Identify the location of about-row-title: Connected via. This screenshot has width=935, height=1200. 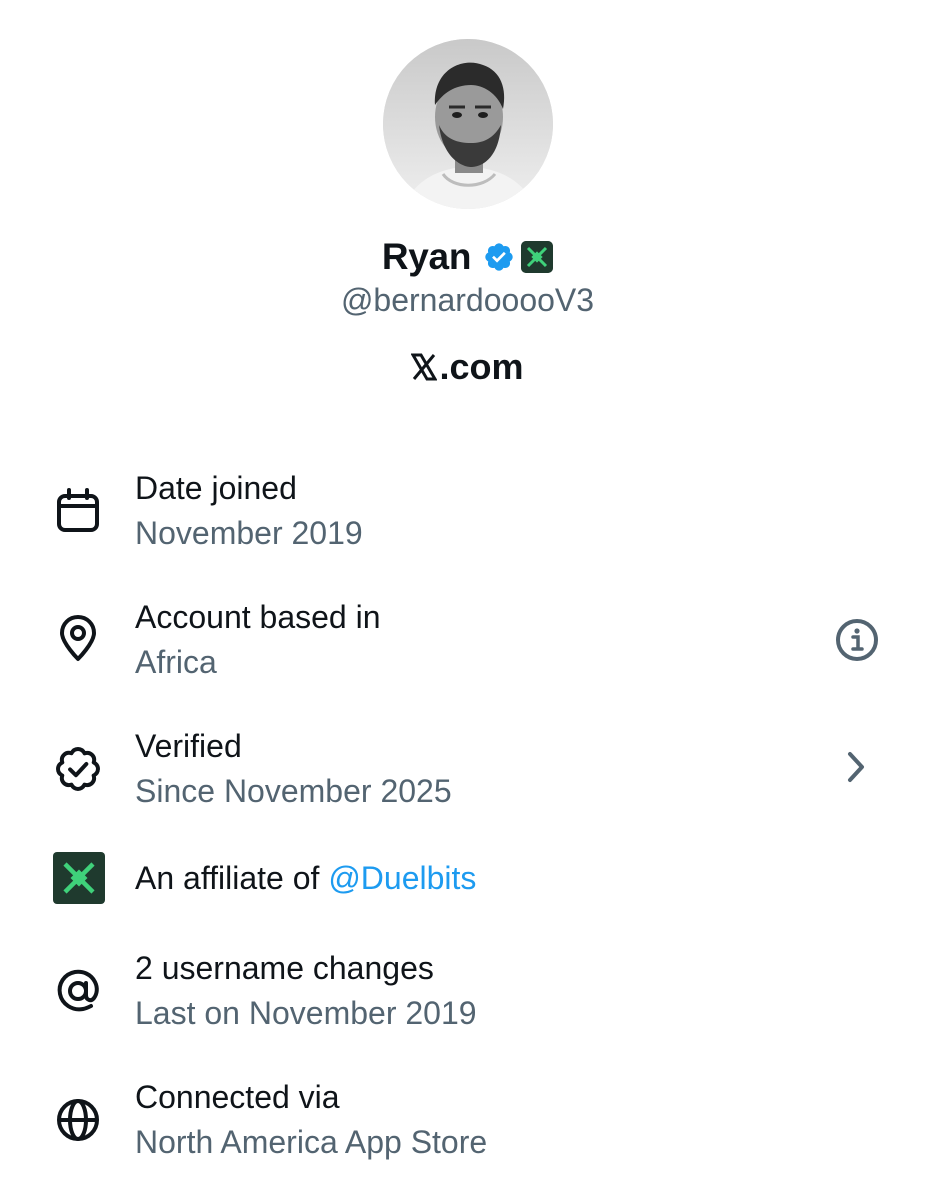
(237, 1097).